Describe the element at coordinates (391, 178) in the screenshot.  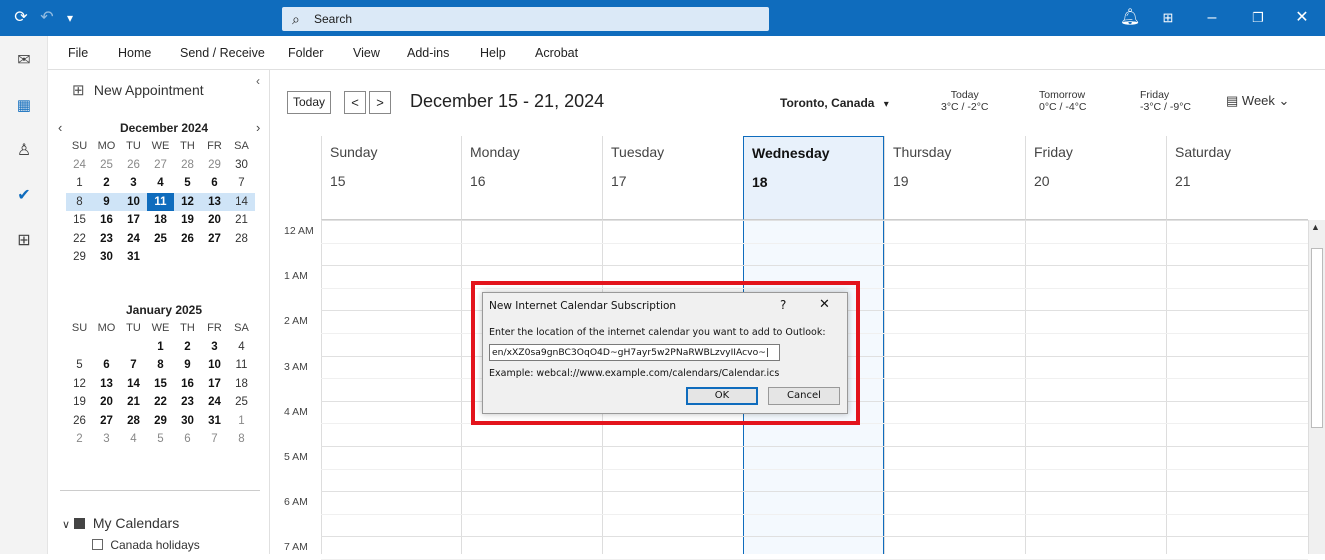
I see `day-header-sunday: Sunday 15` at that location.